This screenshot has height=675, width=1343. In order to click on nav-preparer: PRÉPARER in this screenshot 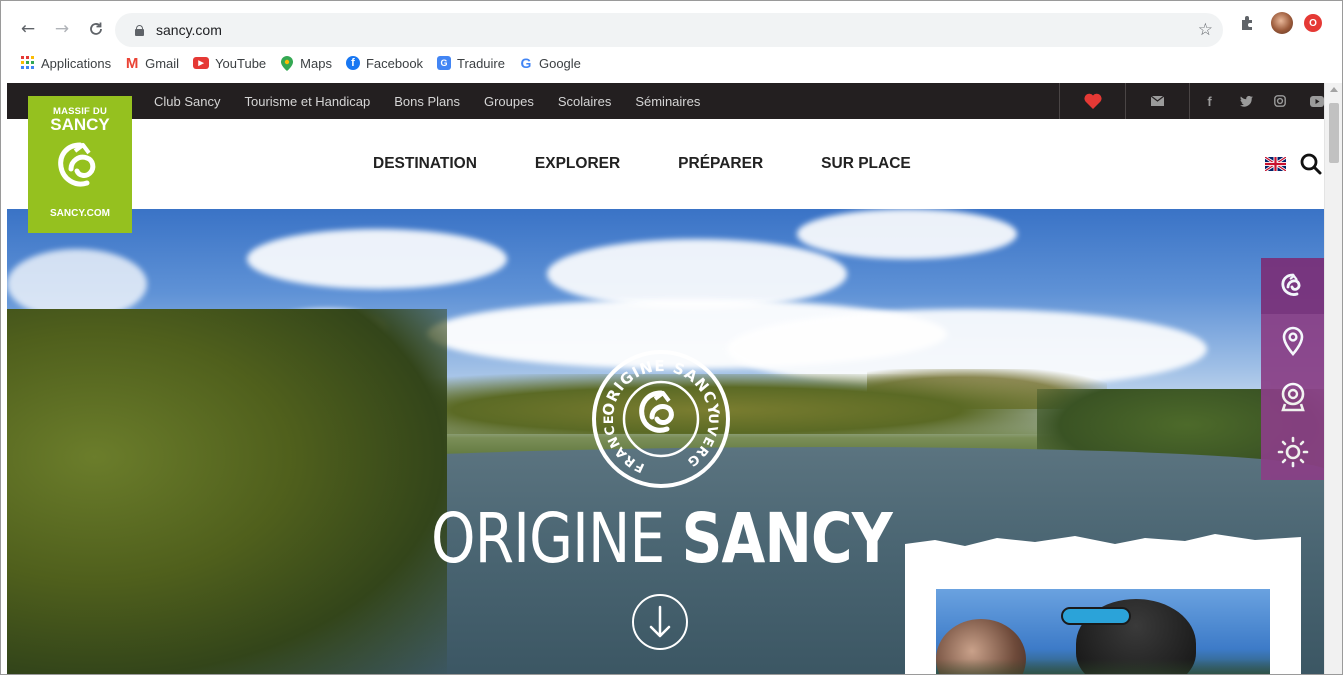, I will do `click(720, 164)`.